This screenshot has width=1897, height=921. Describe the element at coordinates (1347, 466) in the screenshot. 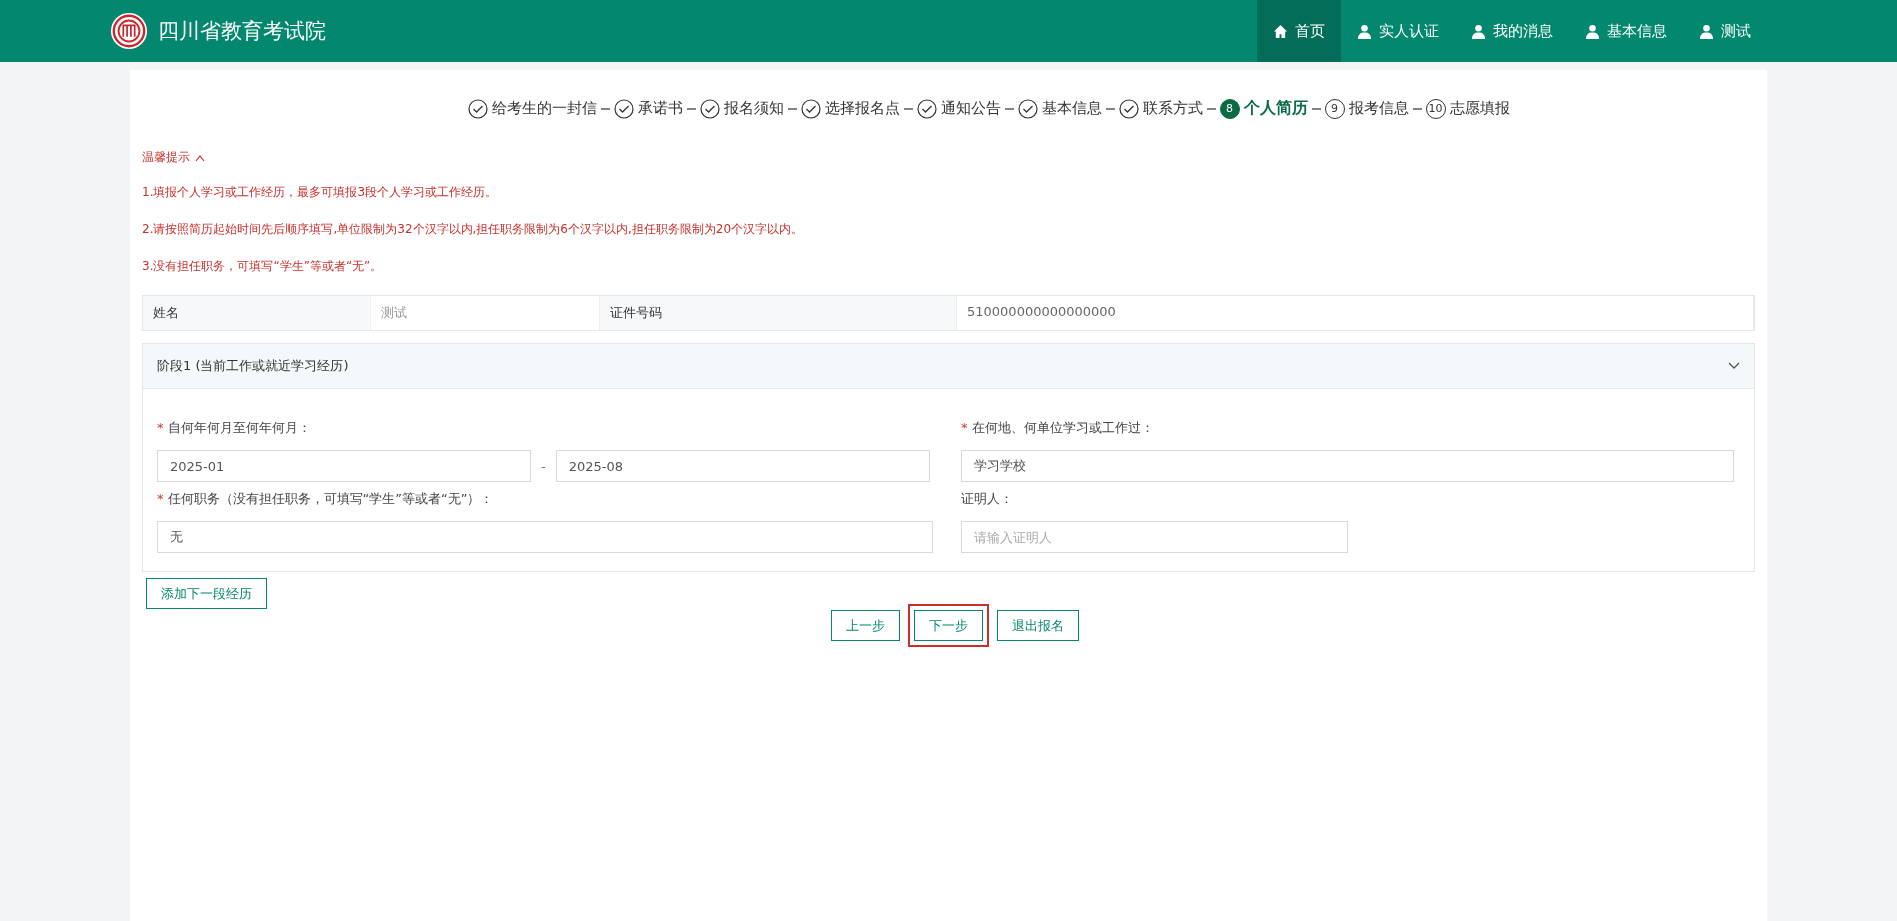

I see `unit-field: 学习学校` at that location.